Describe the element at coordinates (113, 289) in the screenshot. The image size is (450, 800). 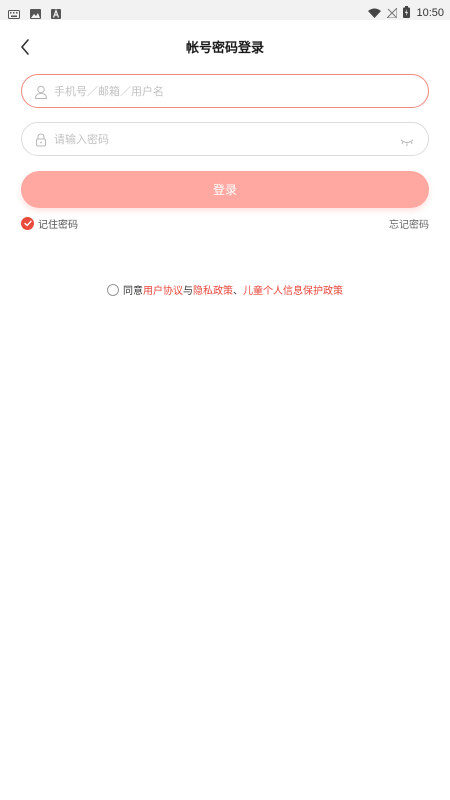
I see `agreement-checkbox` at that location.